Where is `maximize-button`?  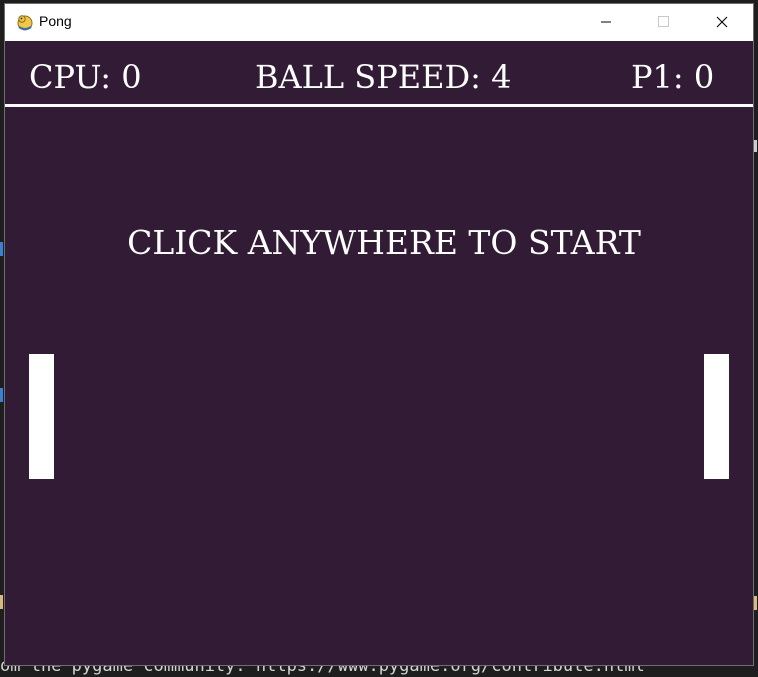
maximize-button is located at coordinates (664, 22).